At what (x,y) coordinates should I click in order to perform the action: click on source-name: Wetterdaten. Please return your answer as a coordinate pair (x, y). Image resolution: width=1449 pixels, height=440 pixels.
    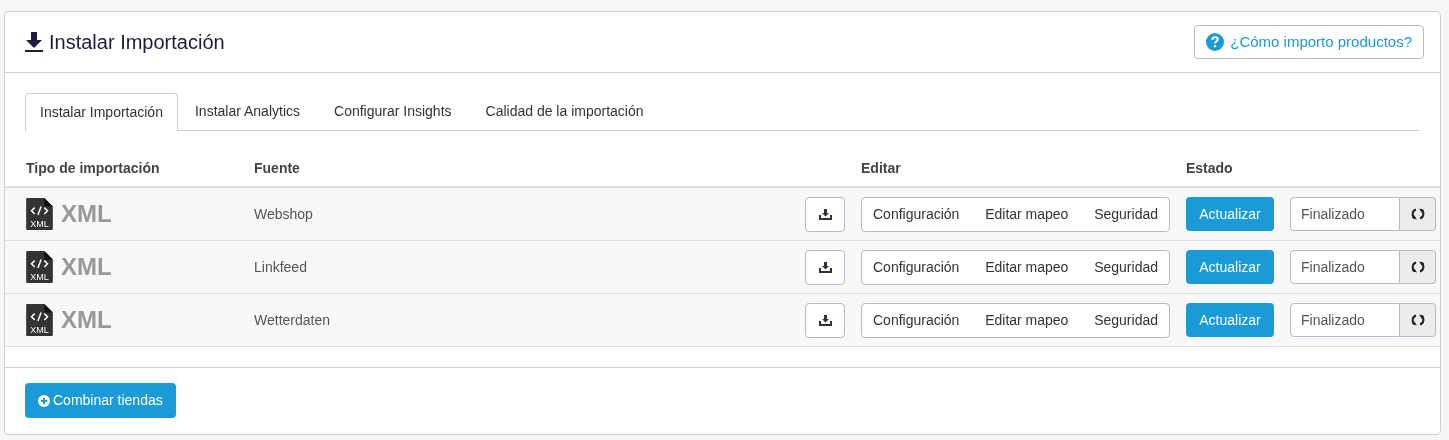
    Looking at the image, I should click on (292, 320).